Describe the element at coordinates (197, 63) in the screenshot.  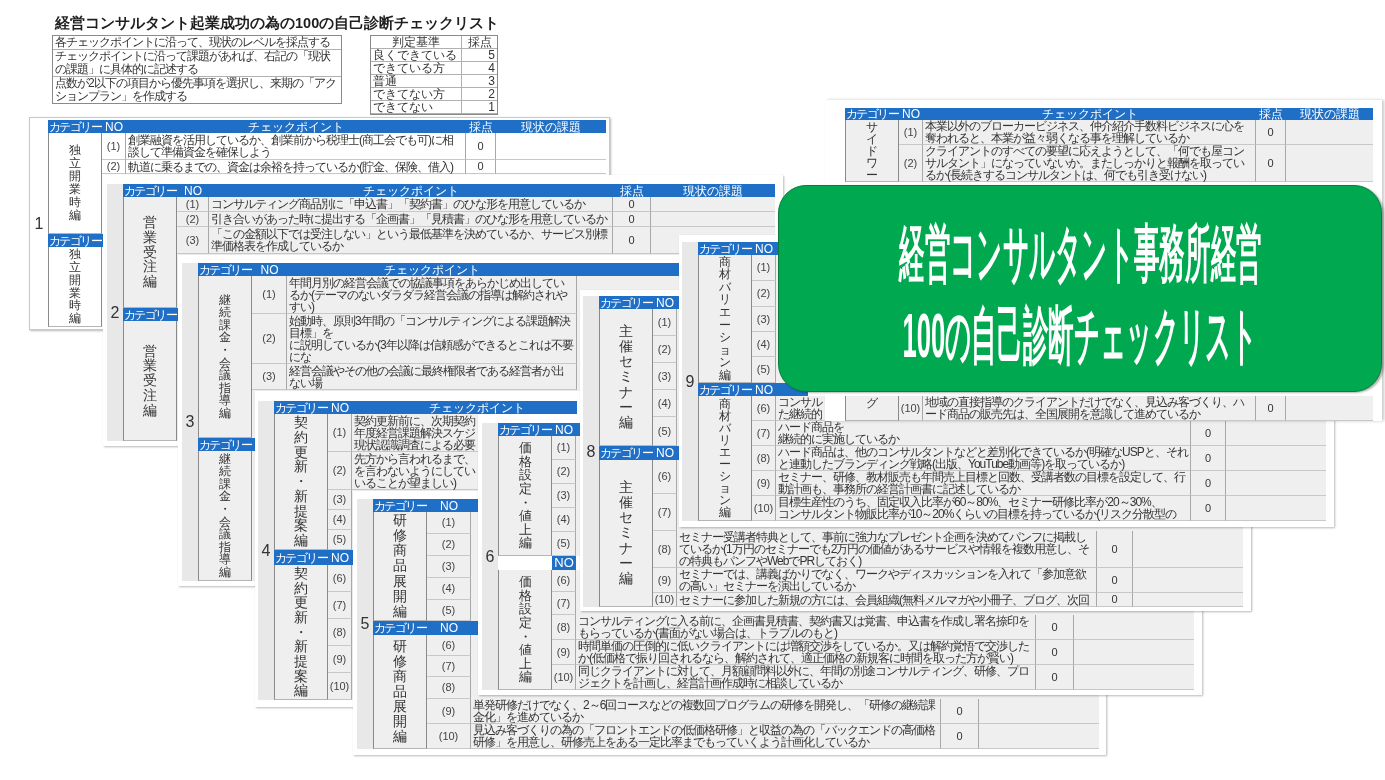
I see `instruction-text: チェックポイントに沿って課題があれば、右記の「現状の課題」に具体的に記述する` at that location.